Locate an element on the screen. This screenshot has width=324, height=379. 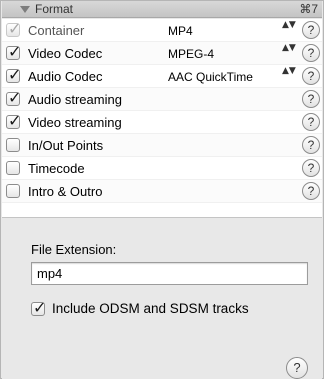
container-popup-value: MP4 is located at coordinates (180, 31).